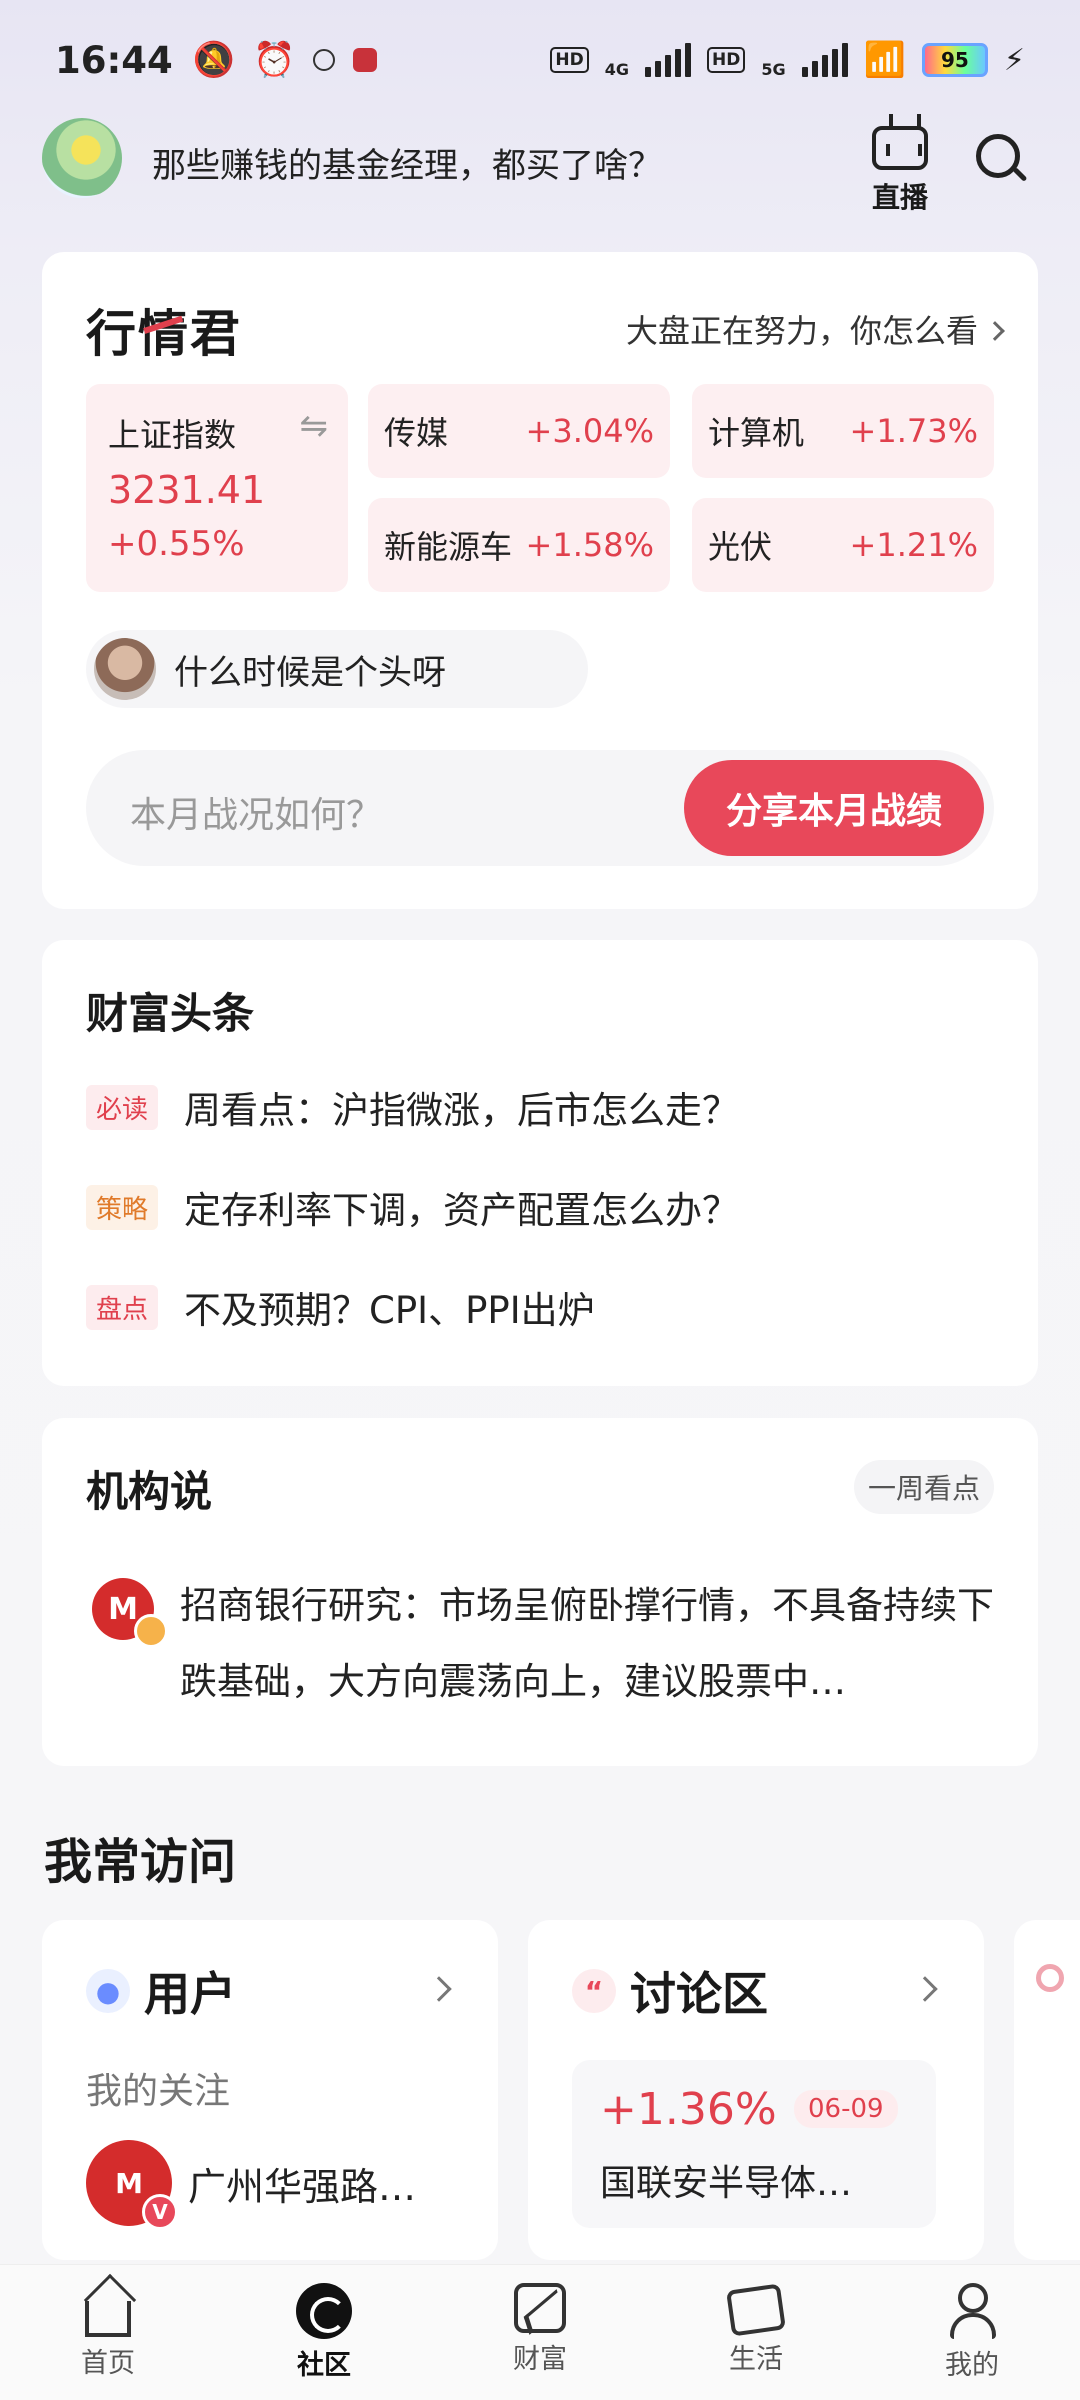 The height and width of the screenshot is (2400, 1080). Describe the element at coordinates (151, 1631) in the screenshot. I see `hot-badge-icon` at that location.